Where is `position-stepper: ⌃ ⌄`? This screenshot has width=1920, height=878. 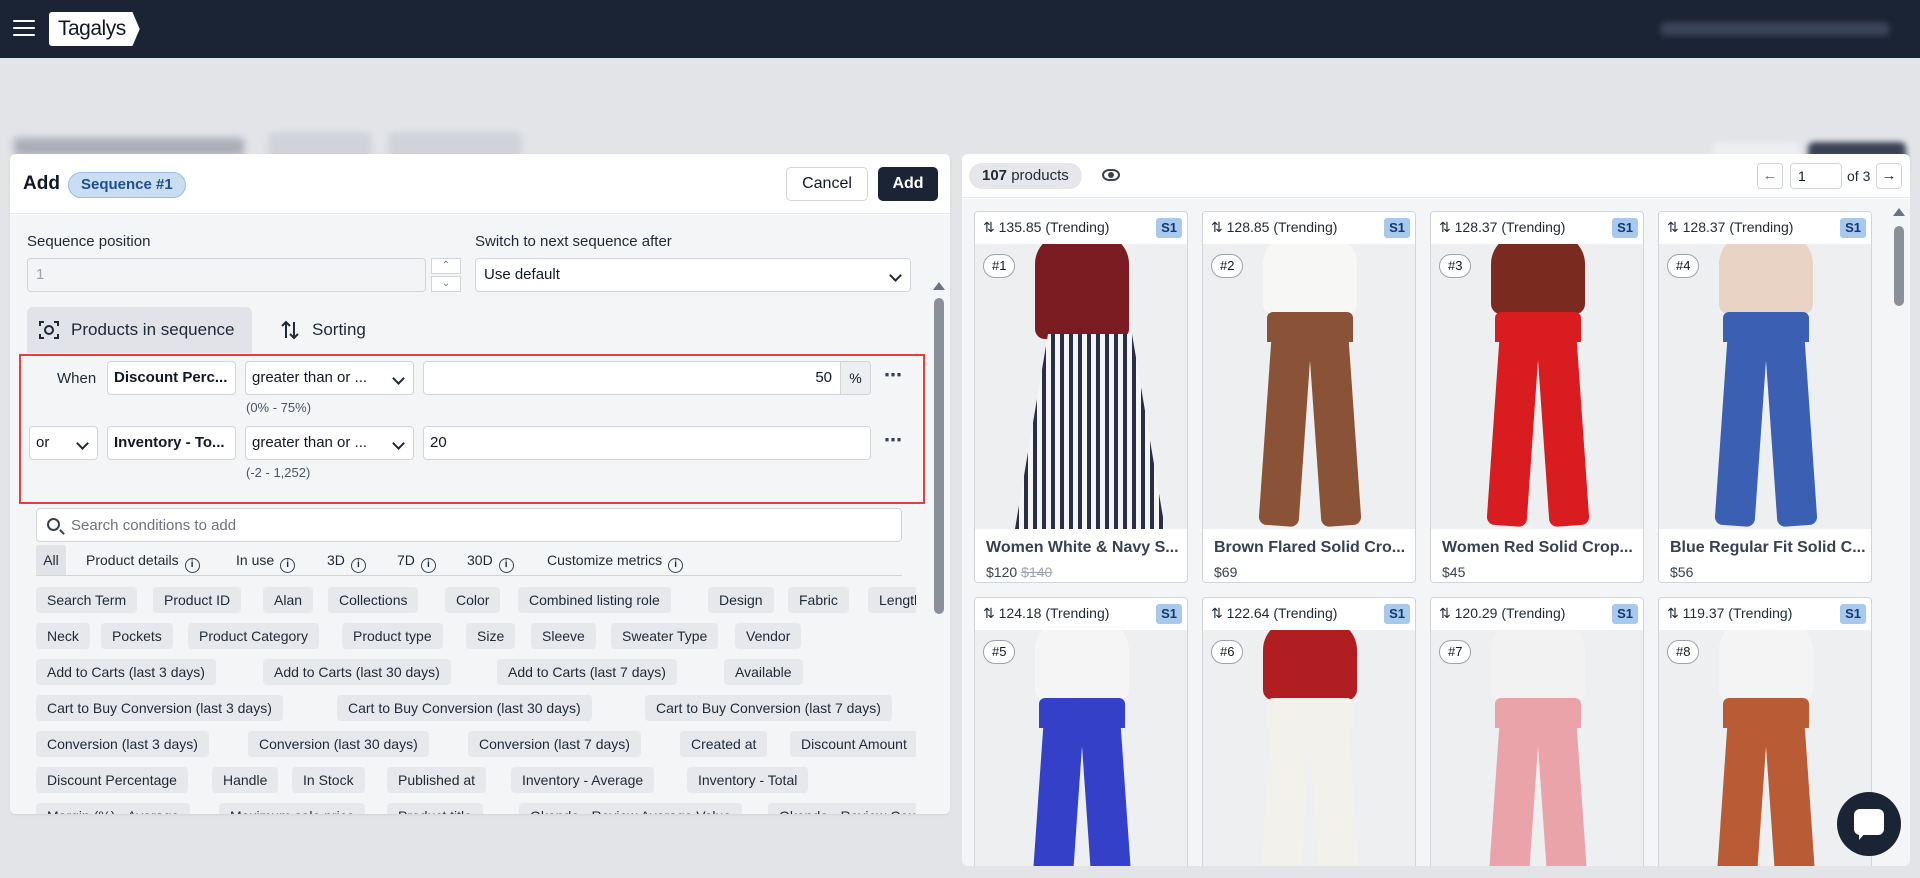
position-stepper: ⌃ ⌄ is located at coordinates (446, 275).